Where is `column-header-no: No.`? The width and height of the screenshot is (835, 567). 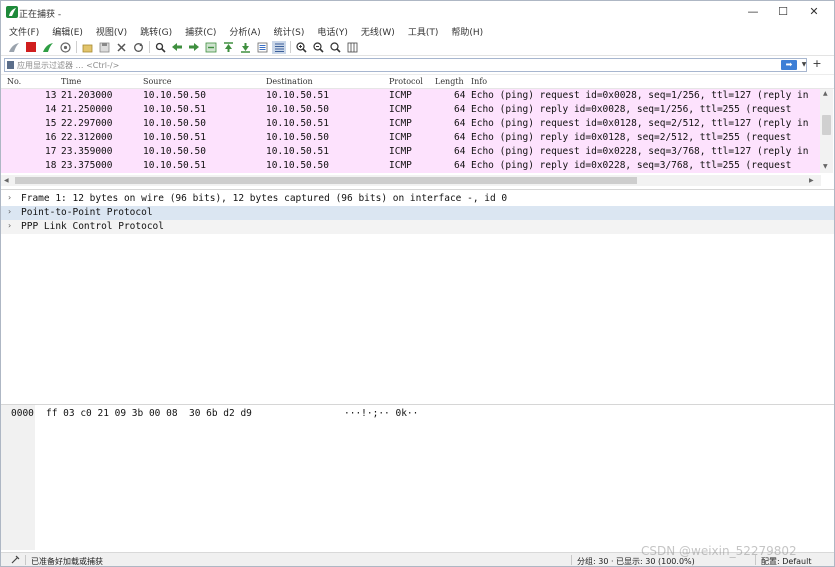 column-header-no: No. is located at coordinates (14, 81).